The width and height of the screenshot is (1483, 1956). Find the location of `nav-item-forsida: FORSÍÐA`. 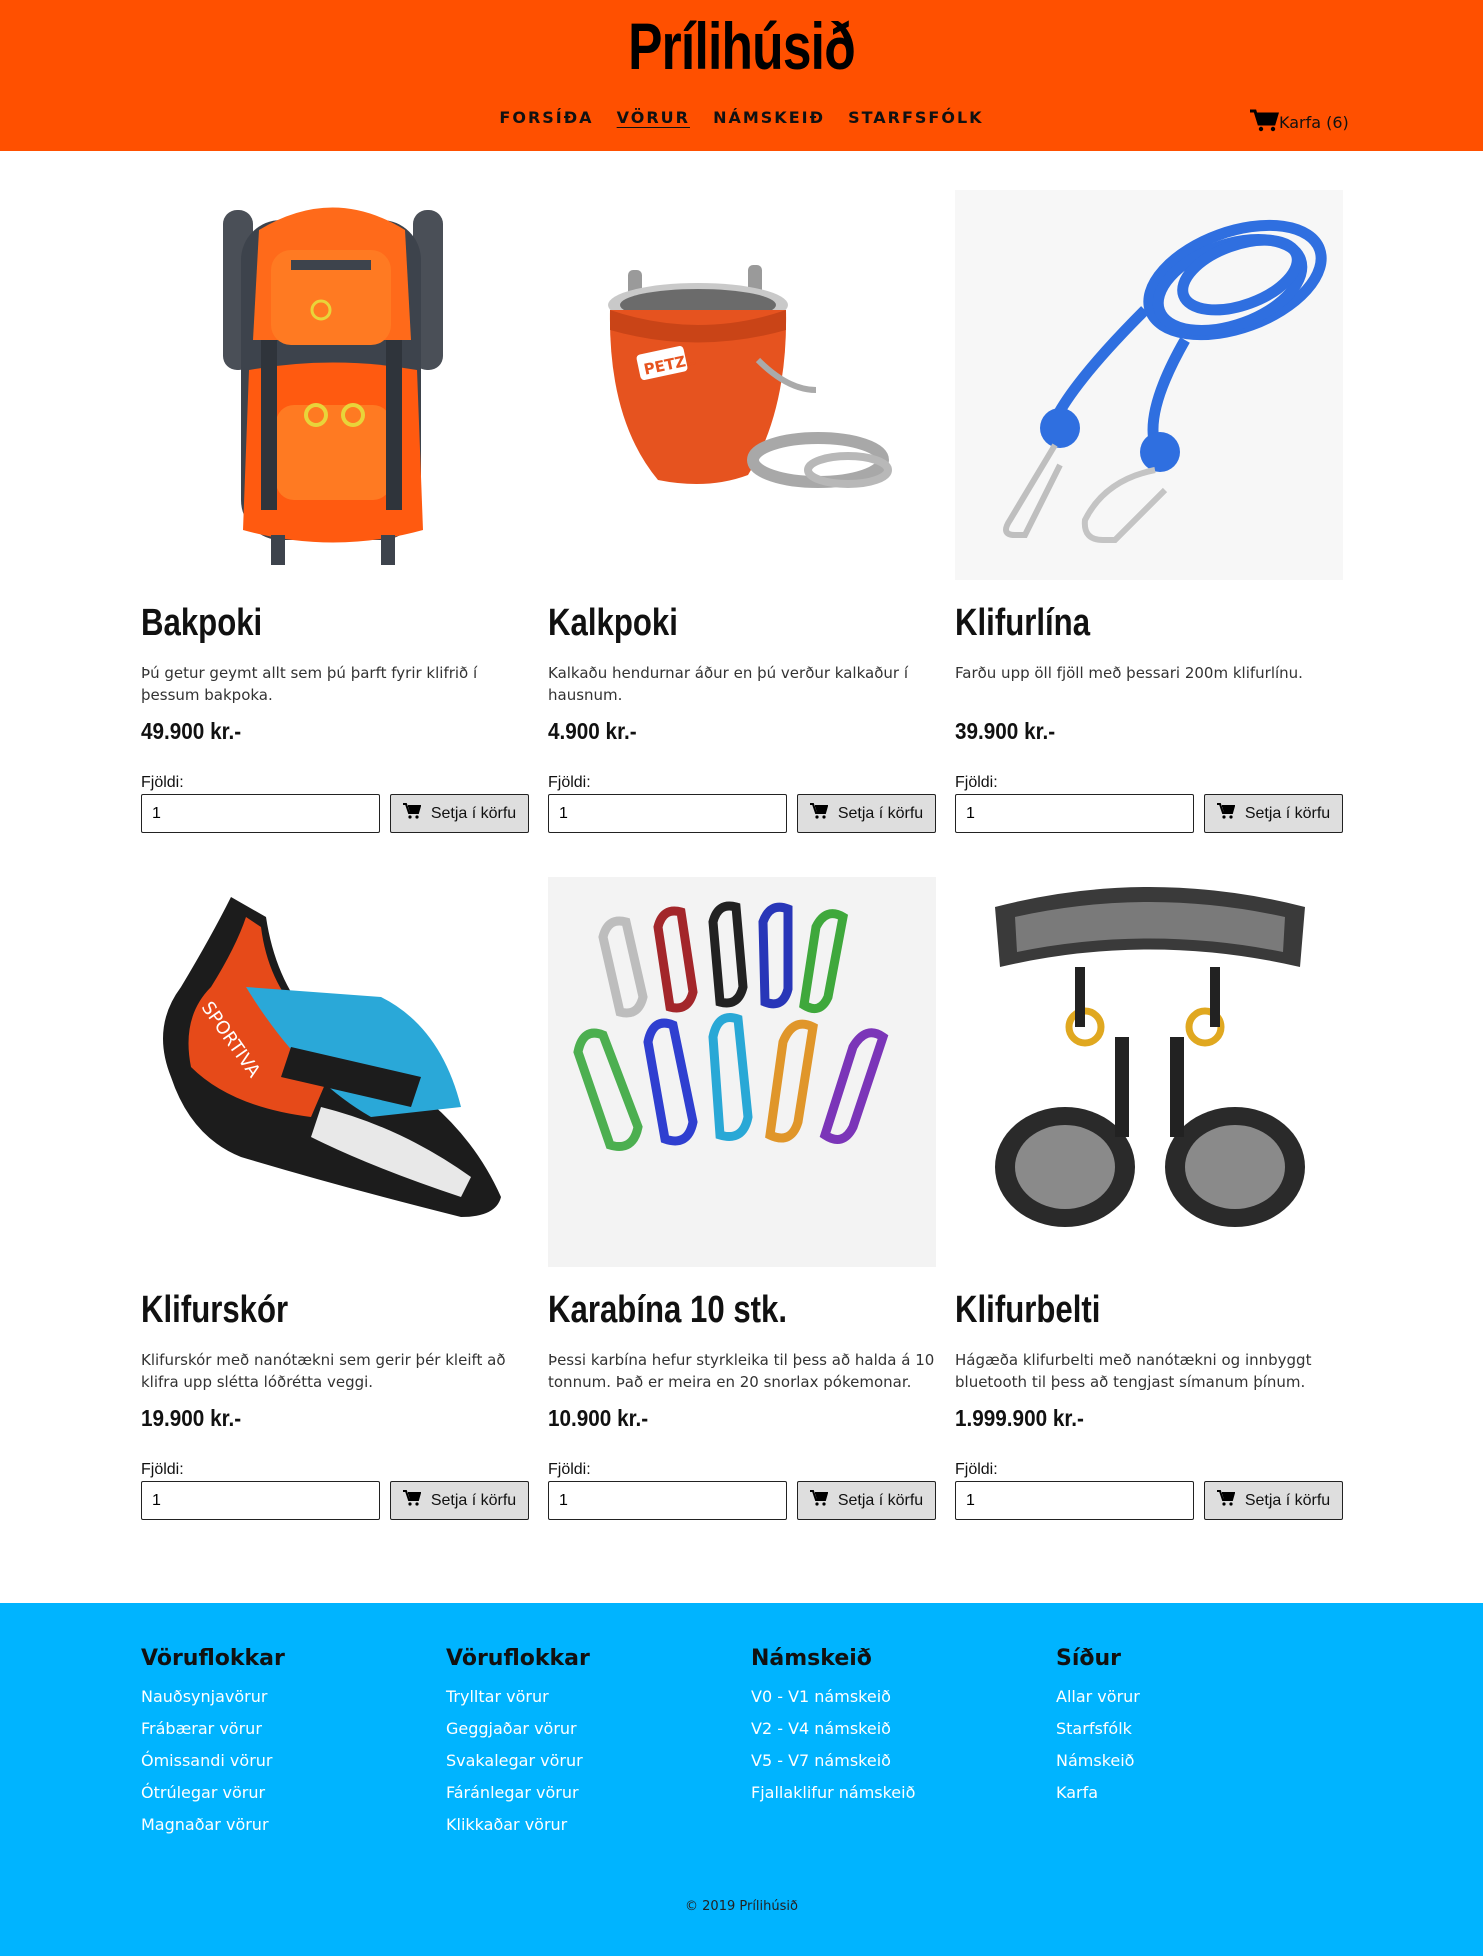

nav-item-forsida: FORSÍÐA is located at coordinates (546, 117).